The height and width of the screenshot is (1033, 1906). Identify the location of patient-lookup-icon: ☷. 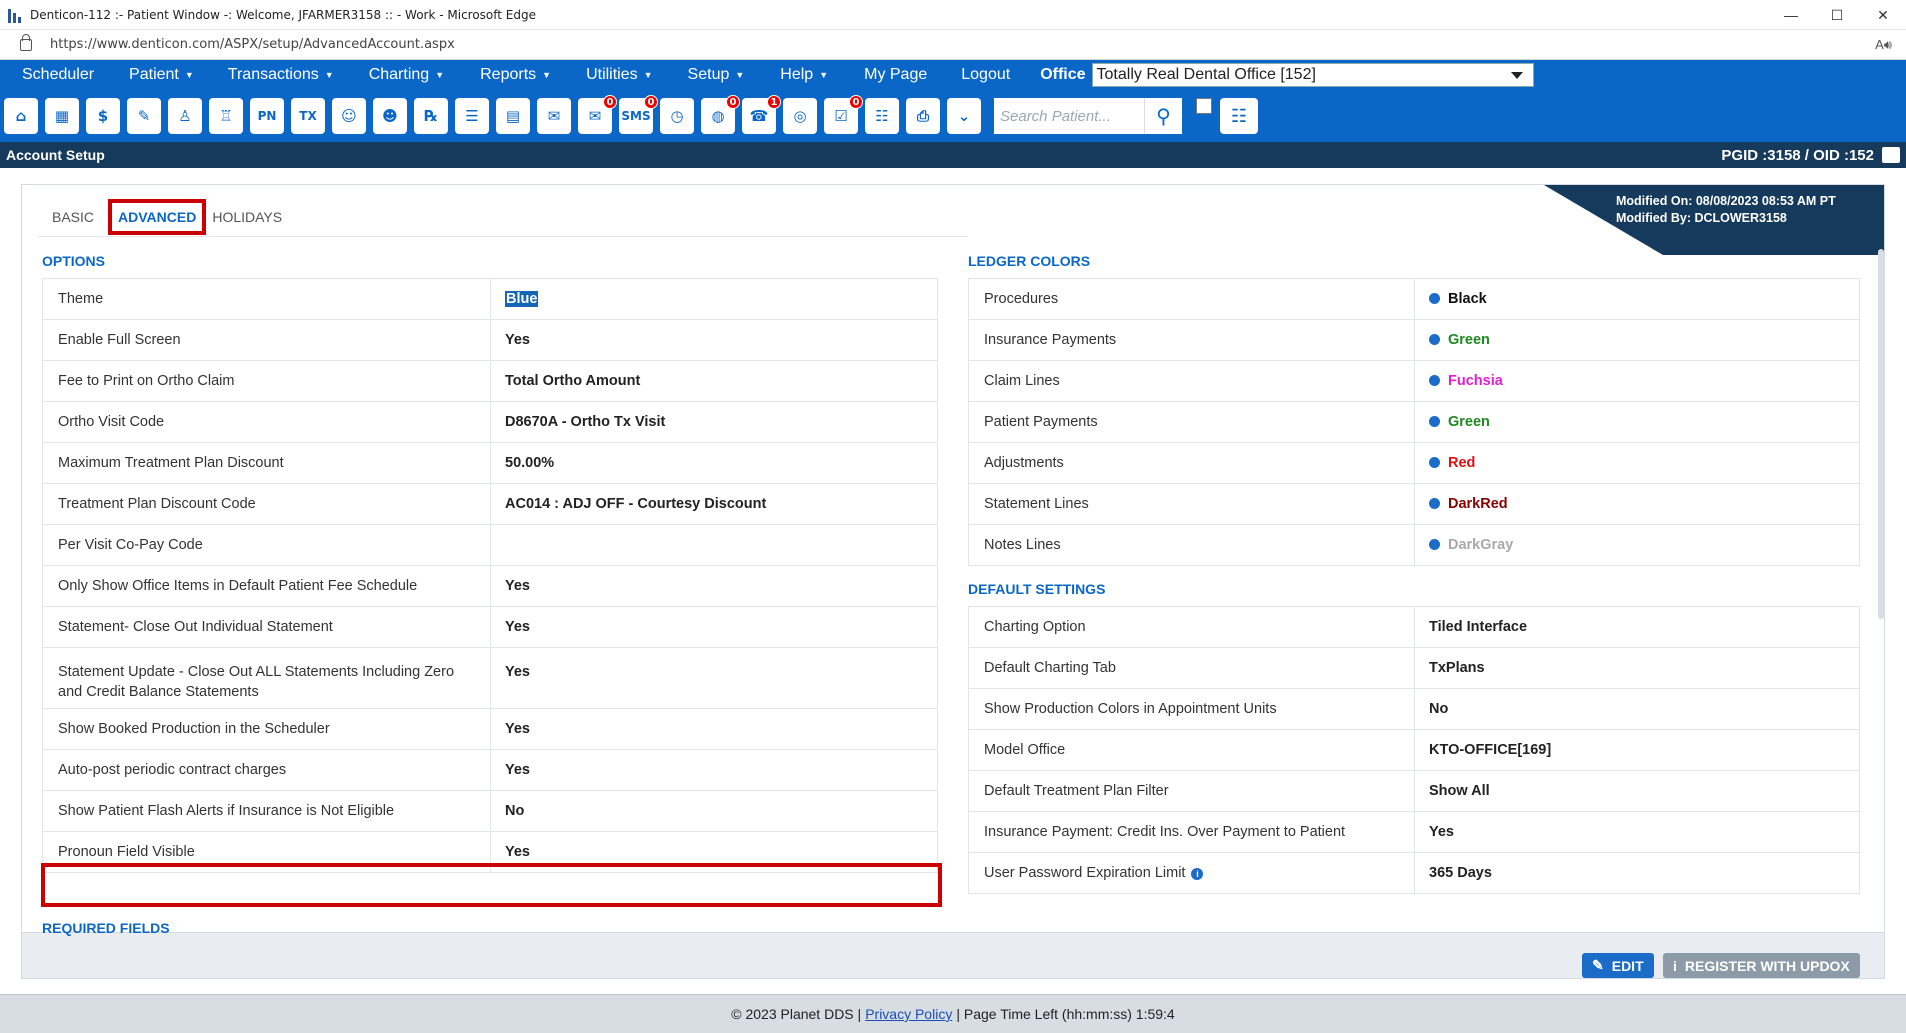
(1239, 116).